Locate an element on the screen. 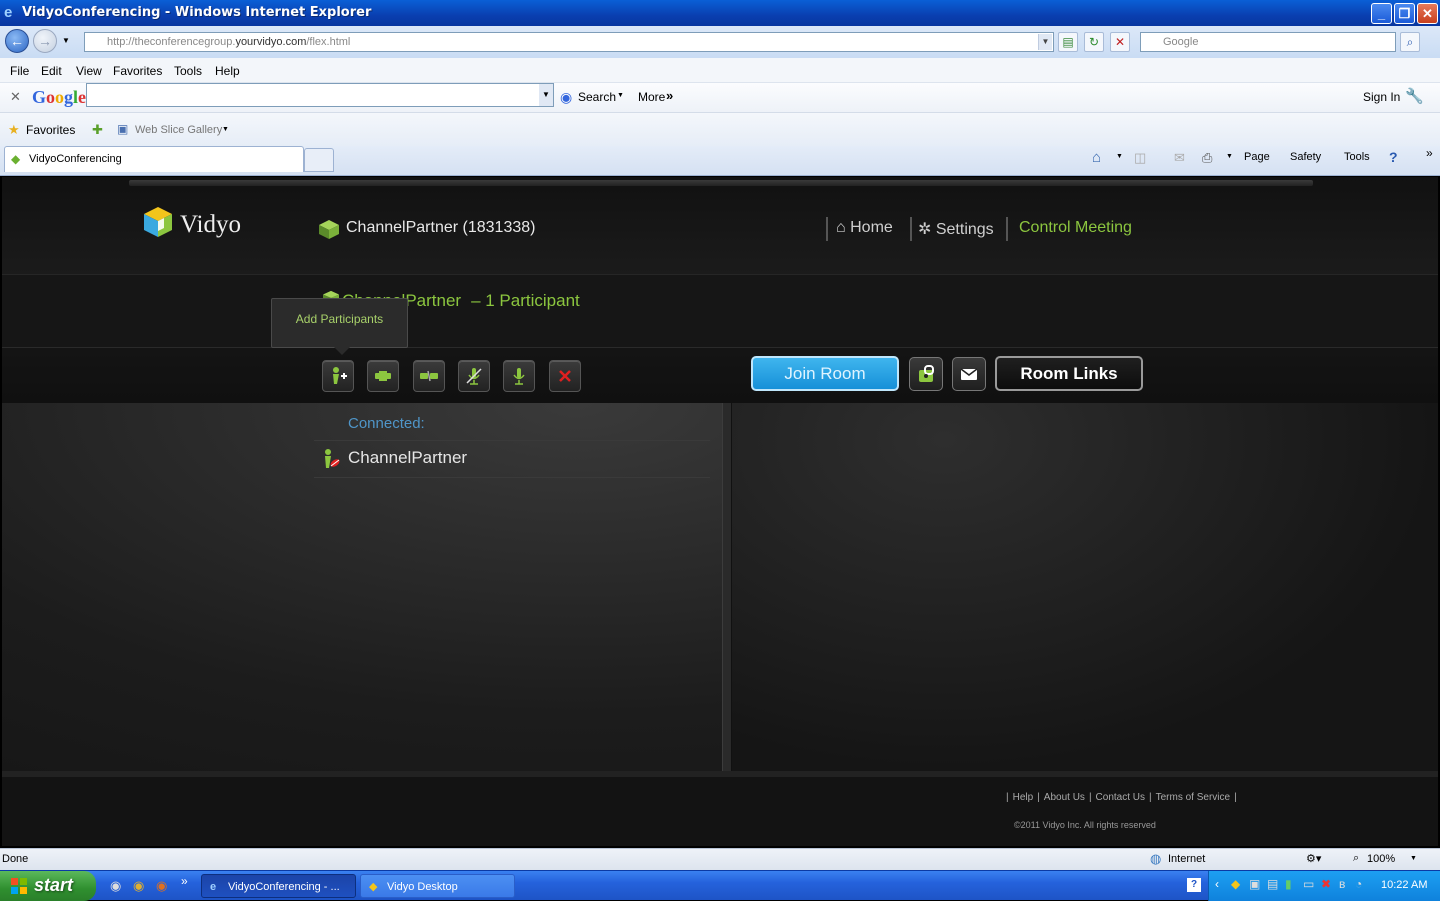 The height and width of the screenshot is (901, 1440). safety-menu: Safety is located at coordinates (1305, 157).